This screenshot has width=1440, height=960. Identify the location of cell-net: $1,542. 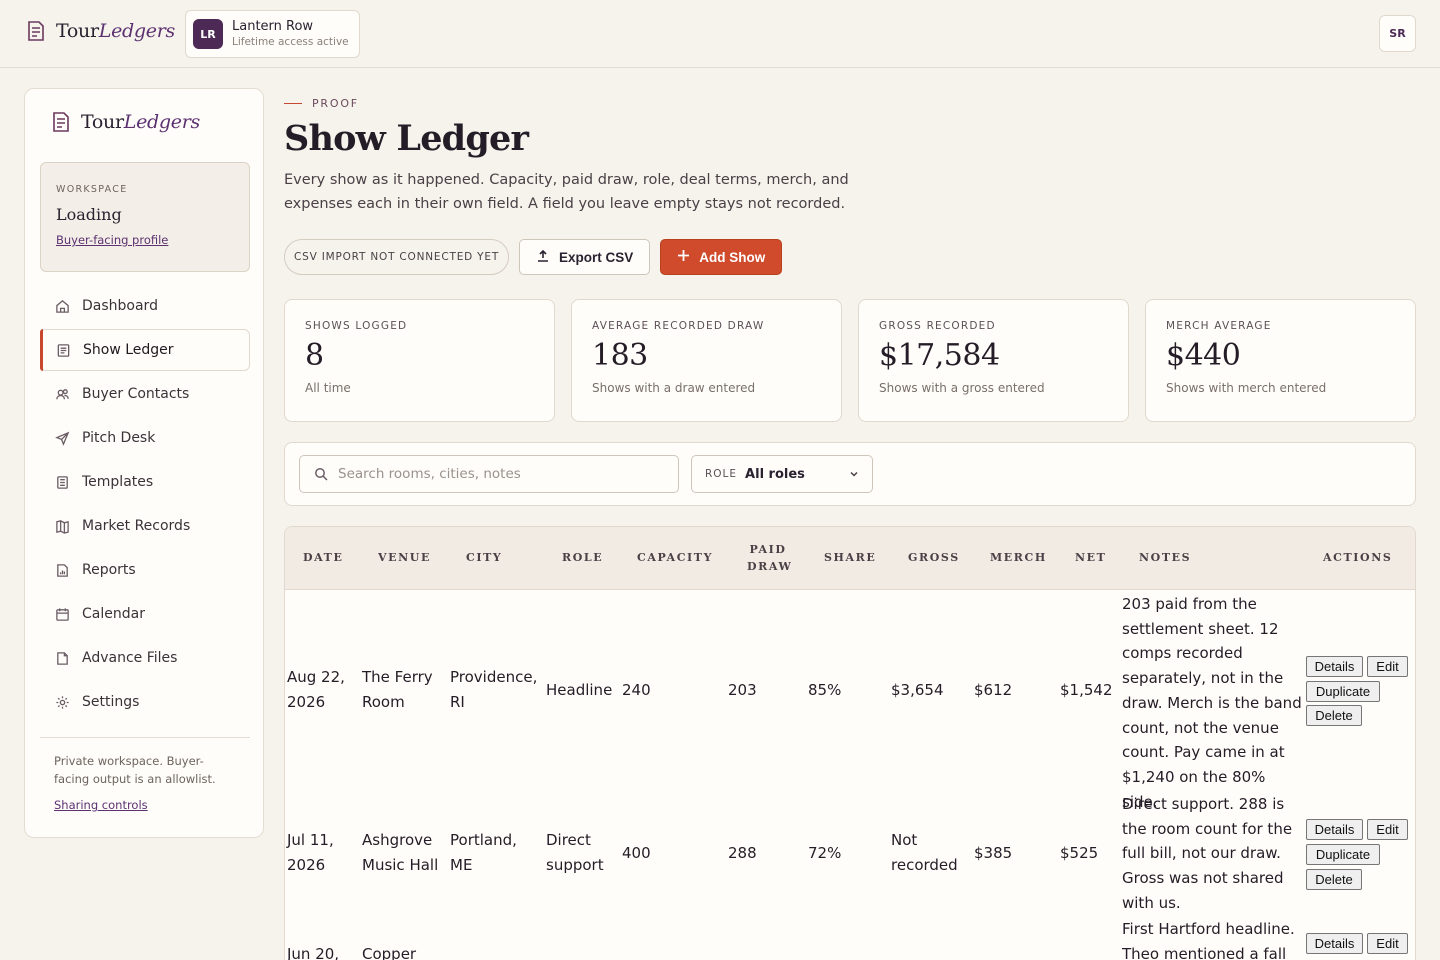
(1086, 690).